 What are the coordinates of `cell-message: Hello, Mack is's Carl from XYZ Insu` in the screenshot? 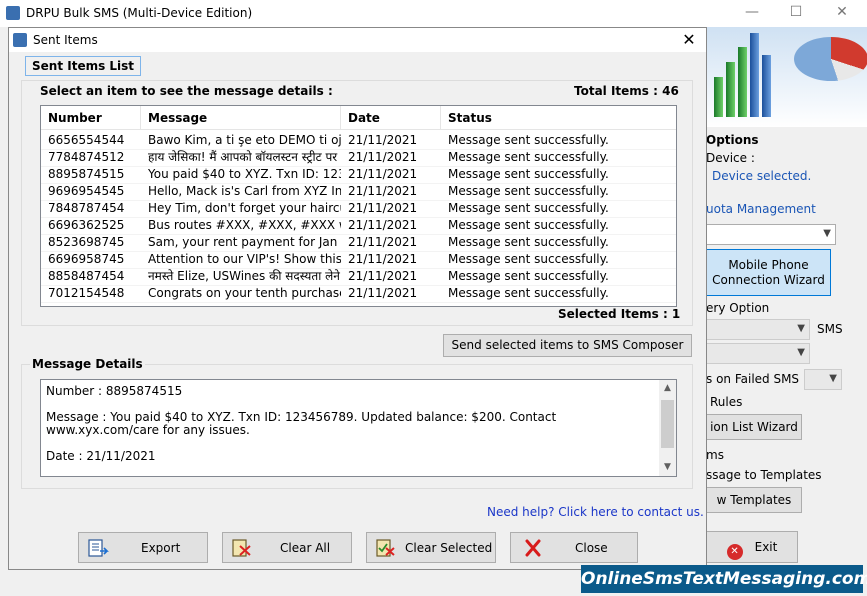 It's located at (244, 191).